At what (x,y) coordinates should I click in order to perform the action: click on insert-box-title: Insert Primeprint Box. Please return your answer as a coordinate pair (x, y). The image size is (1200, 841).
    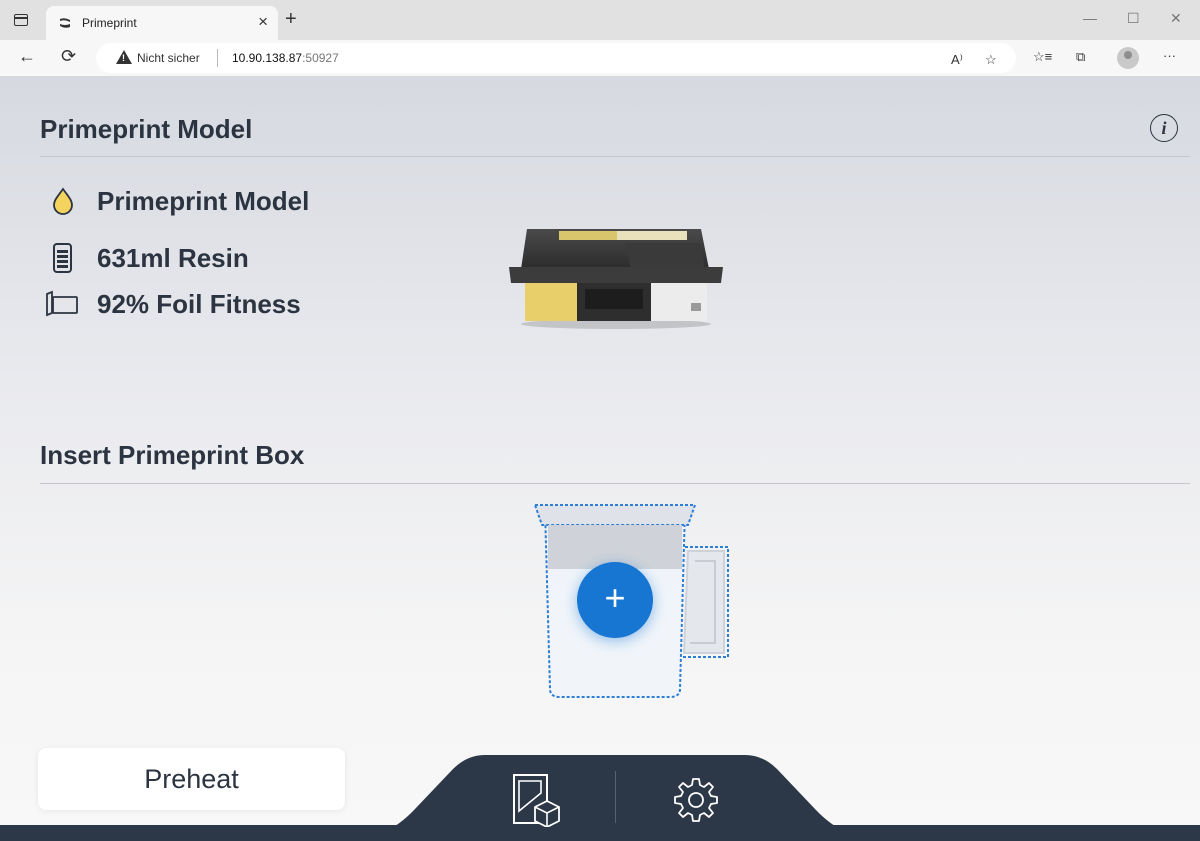
    Looking at the image, I should click on (172, 455).